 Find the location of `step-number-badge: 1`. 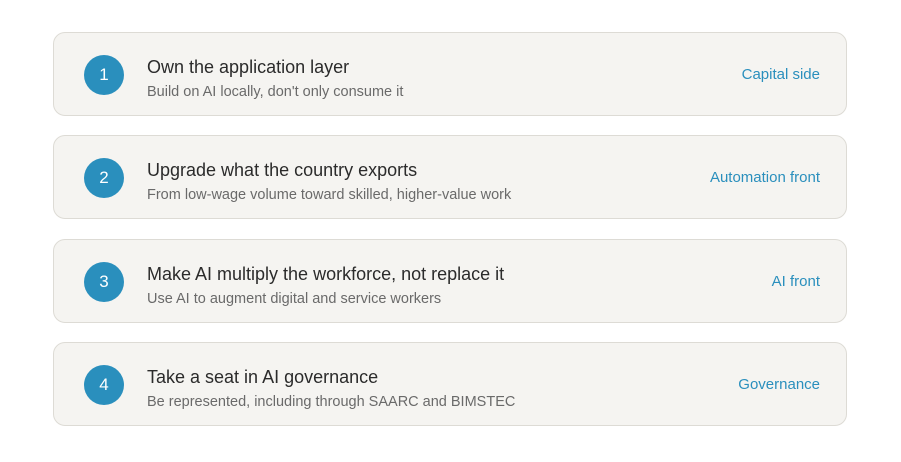

step-number-badge: 1 is located at coordinates (104, 75).